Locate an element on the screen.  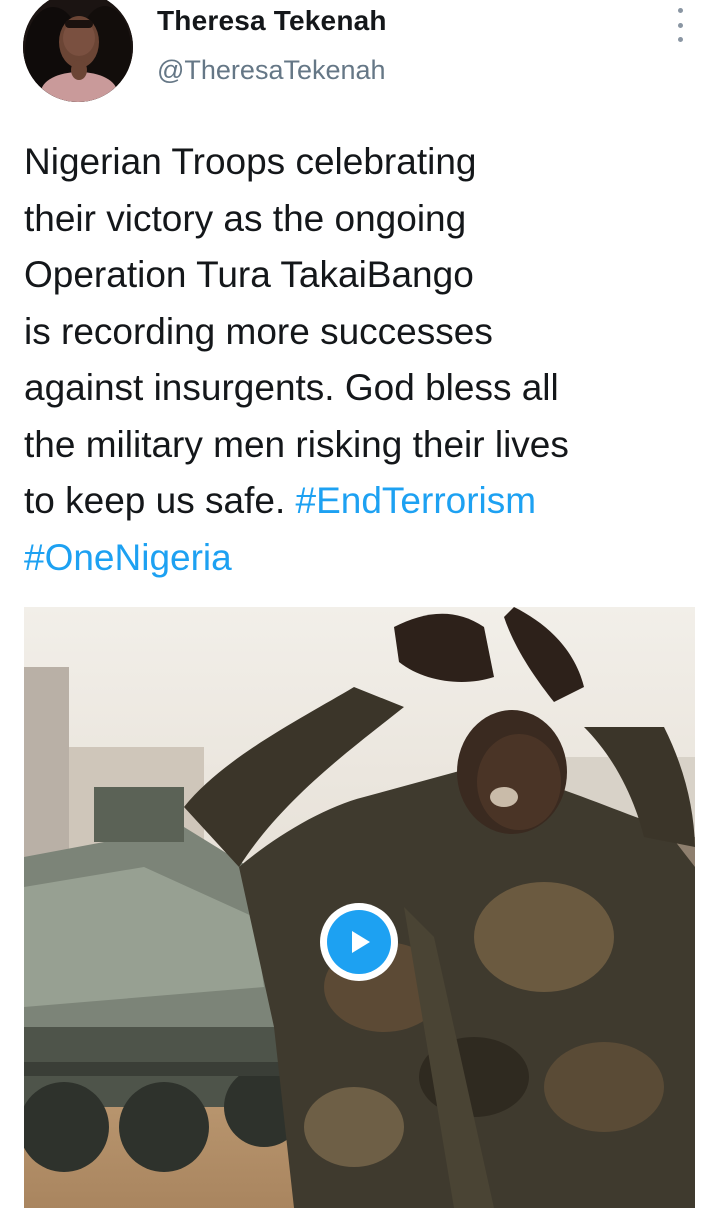
tweet-line-last: to keep us safe. #EndTerrorism is located at coordinates (364, 501).